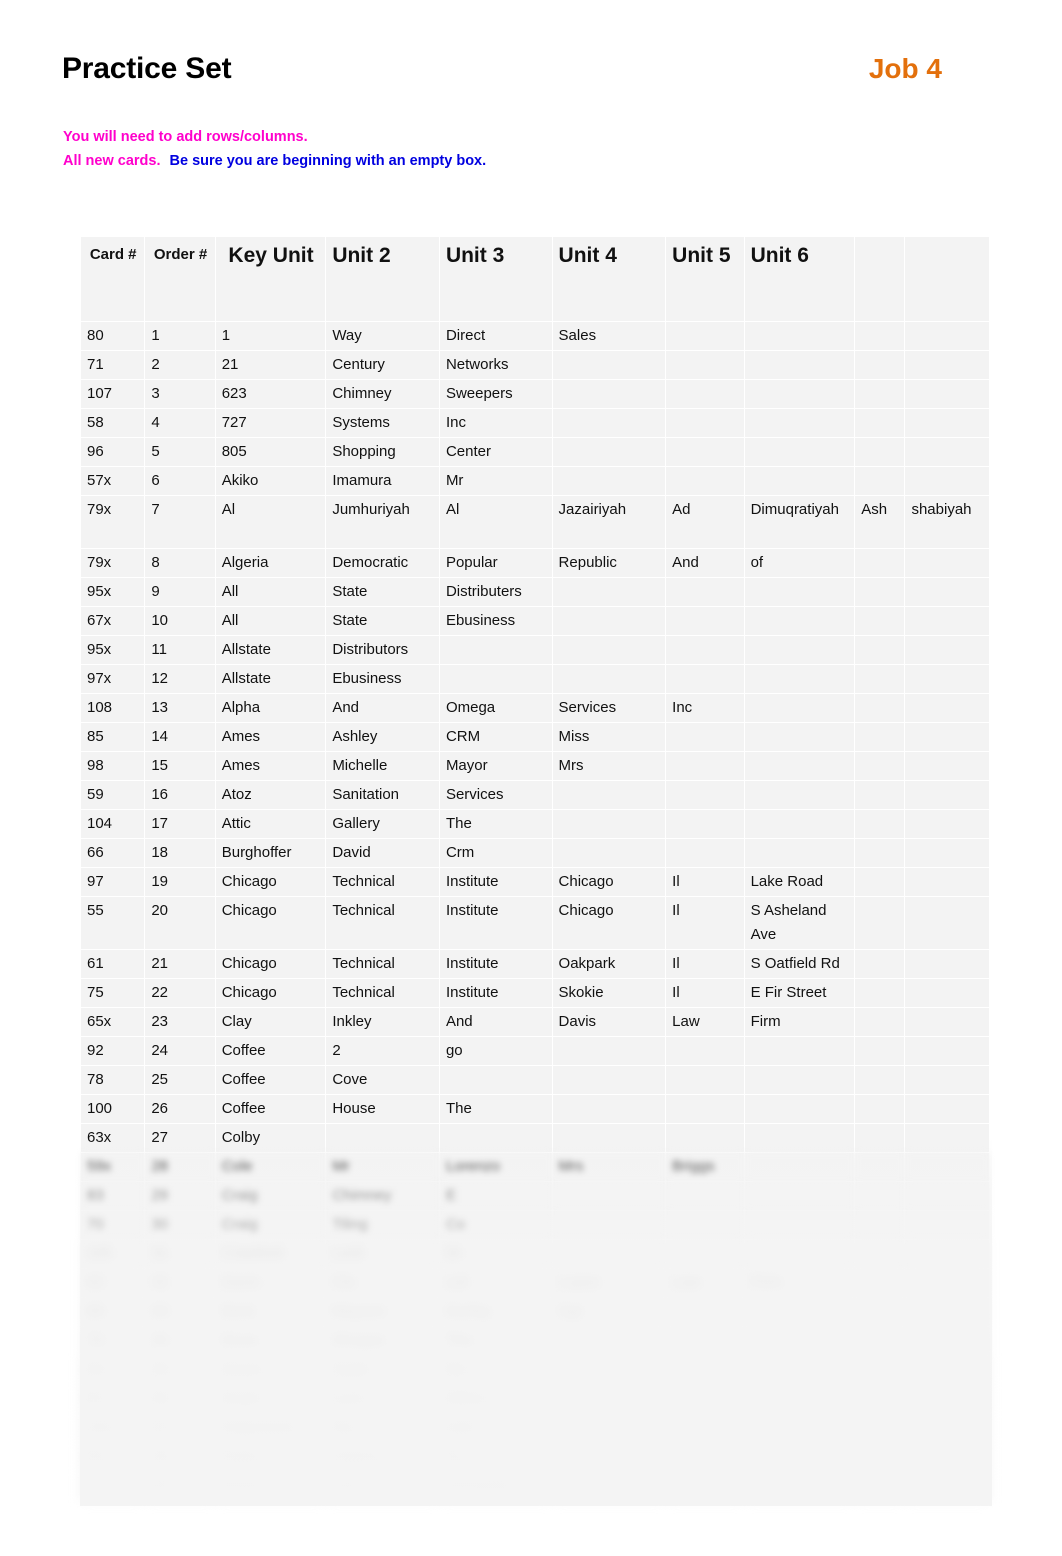  I want to click on cell-order-number: 23, so click(180, 1022).